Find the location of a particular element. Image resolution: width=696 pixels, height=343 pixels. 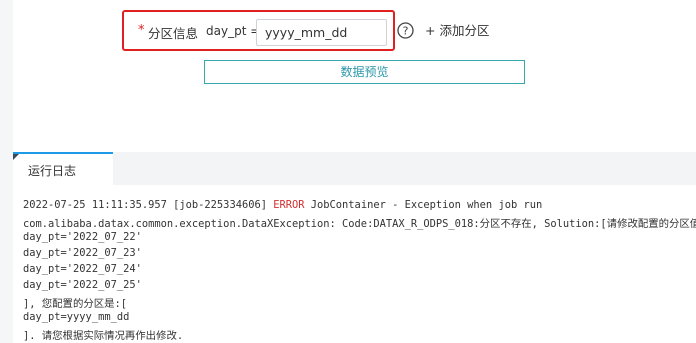

partition-info-label: 分区信息 is located at coordinates (173, 33).